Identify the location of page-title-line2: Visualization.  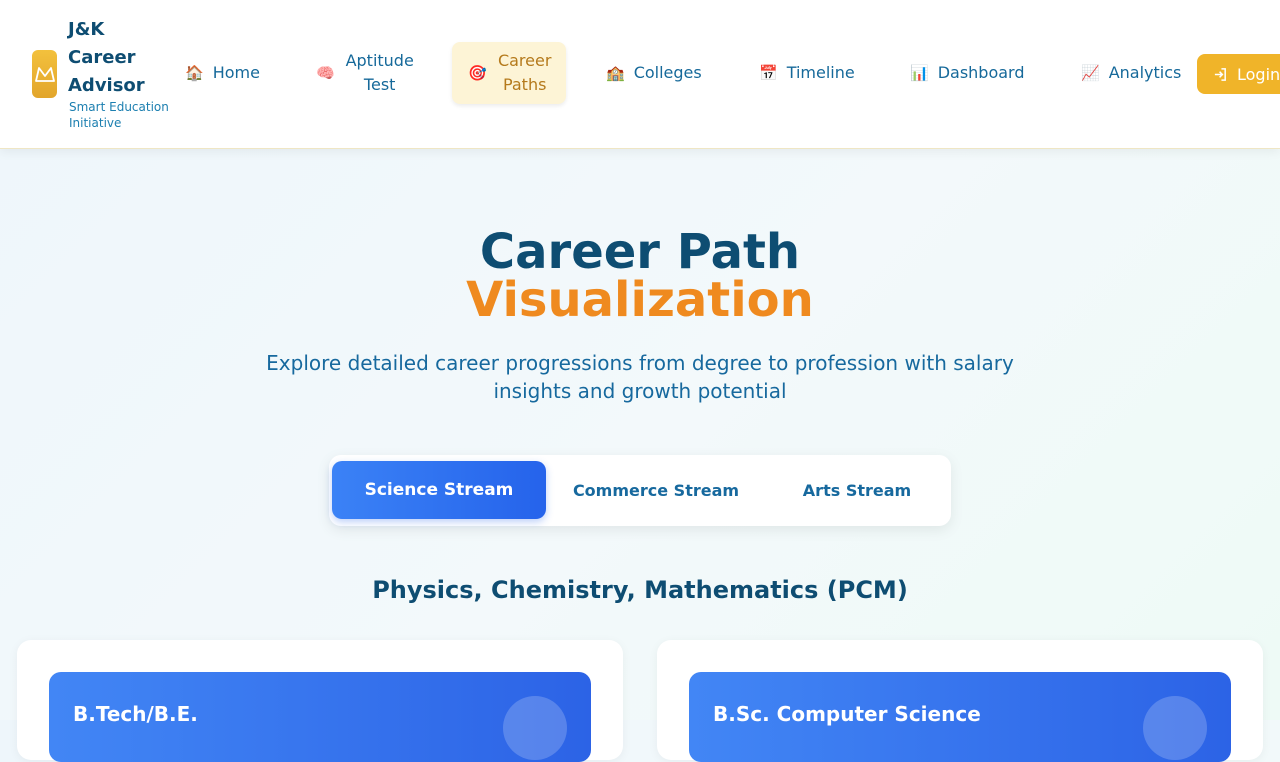
(640, 300).